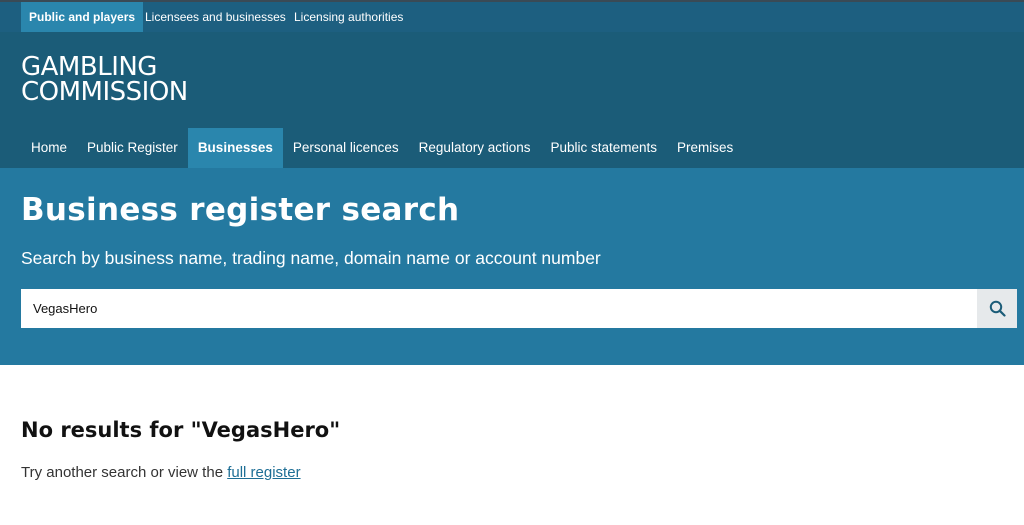  I want to click on search-form, so click(519, 308).